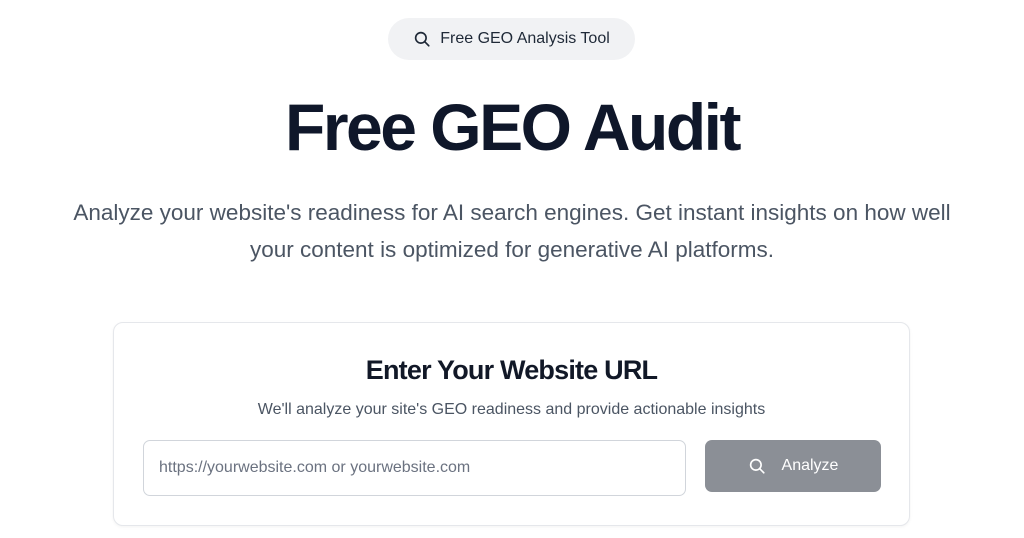 The height and width of the screenshot is (538, 1024). Describe the element at coordinates (414, 468) in the screenshot. I see `url-input` at that location.